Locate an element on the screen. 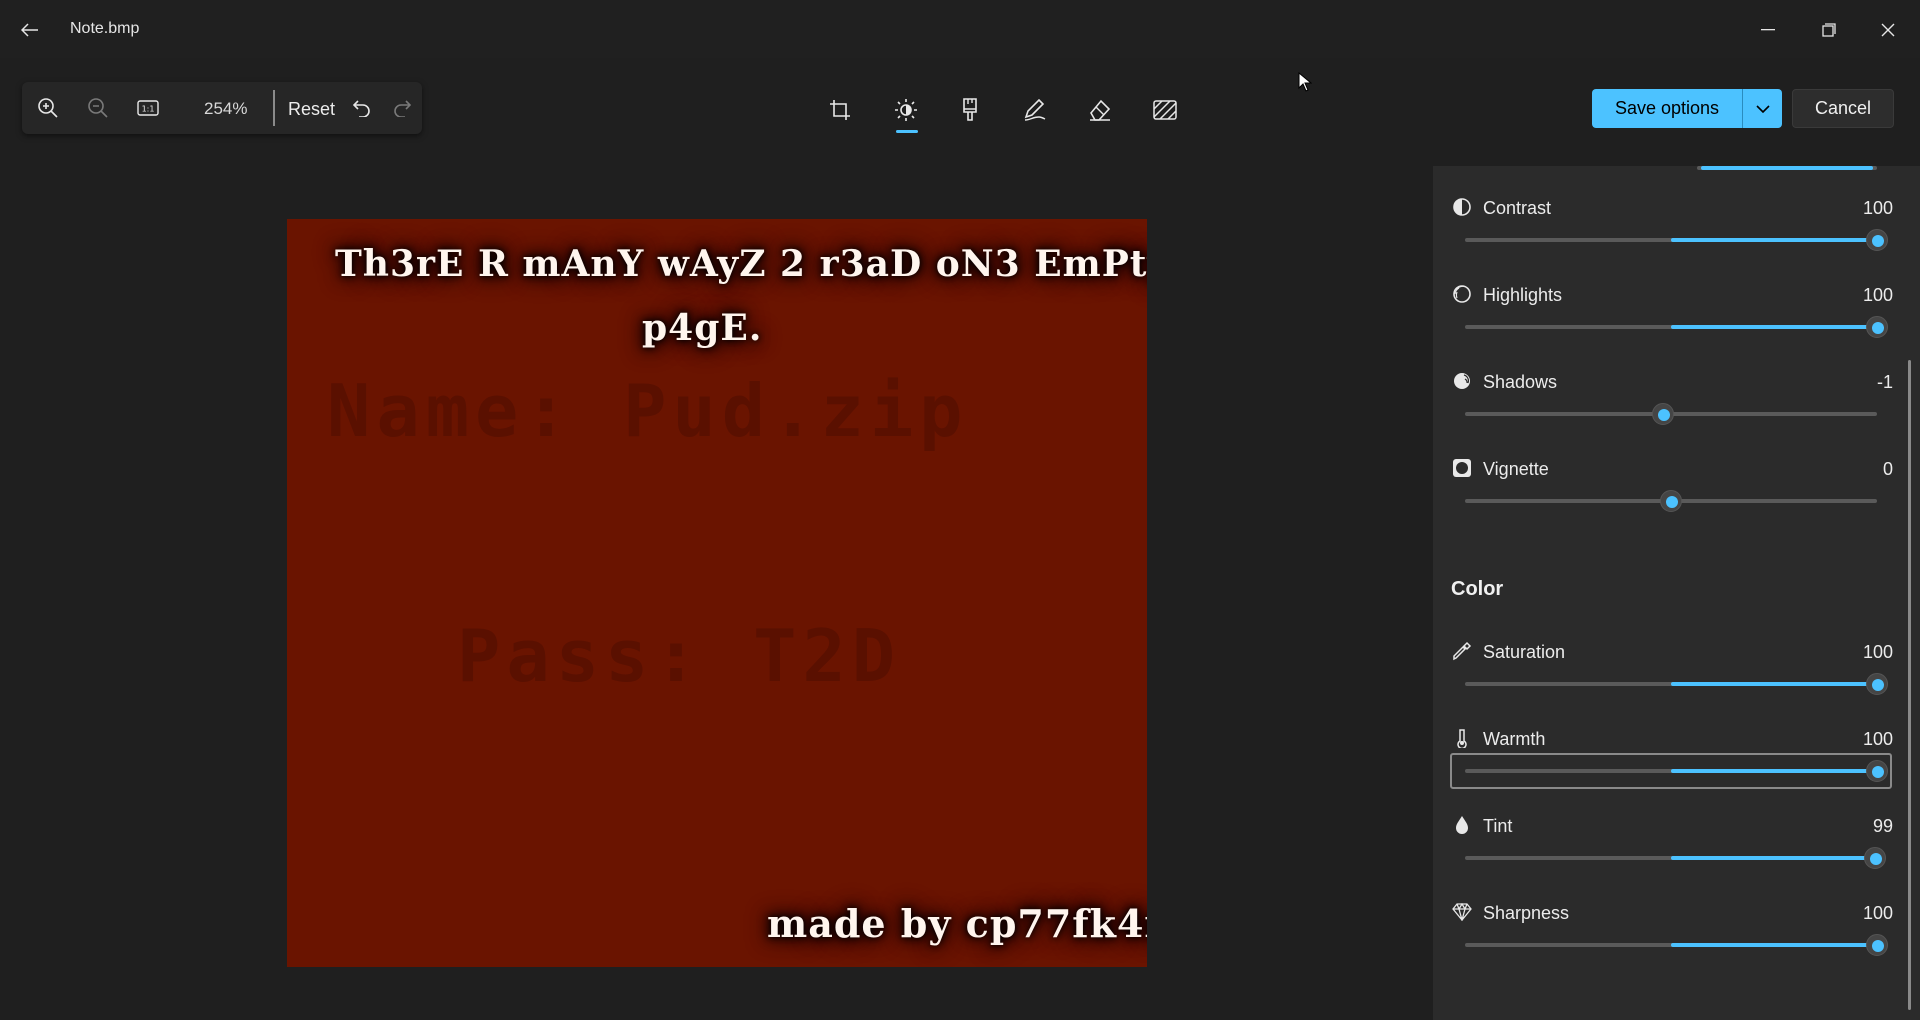 Image resolution: width=1920 pixels, height=1020 pixels. shadows-icon is located at coordinates (1462, 381).